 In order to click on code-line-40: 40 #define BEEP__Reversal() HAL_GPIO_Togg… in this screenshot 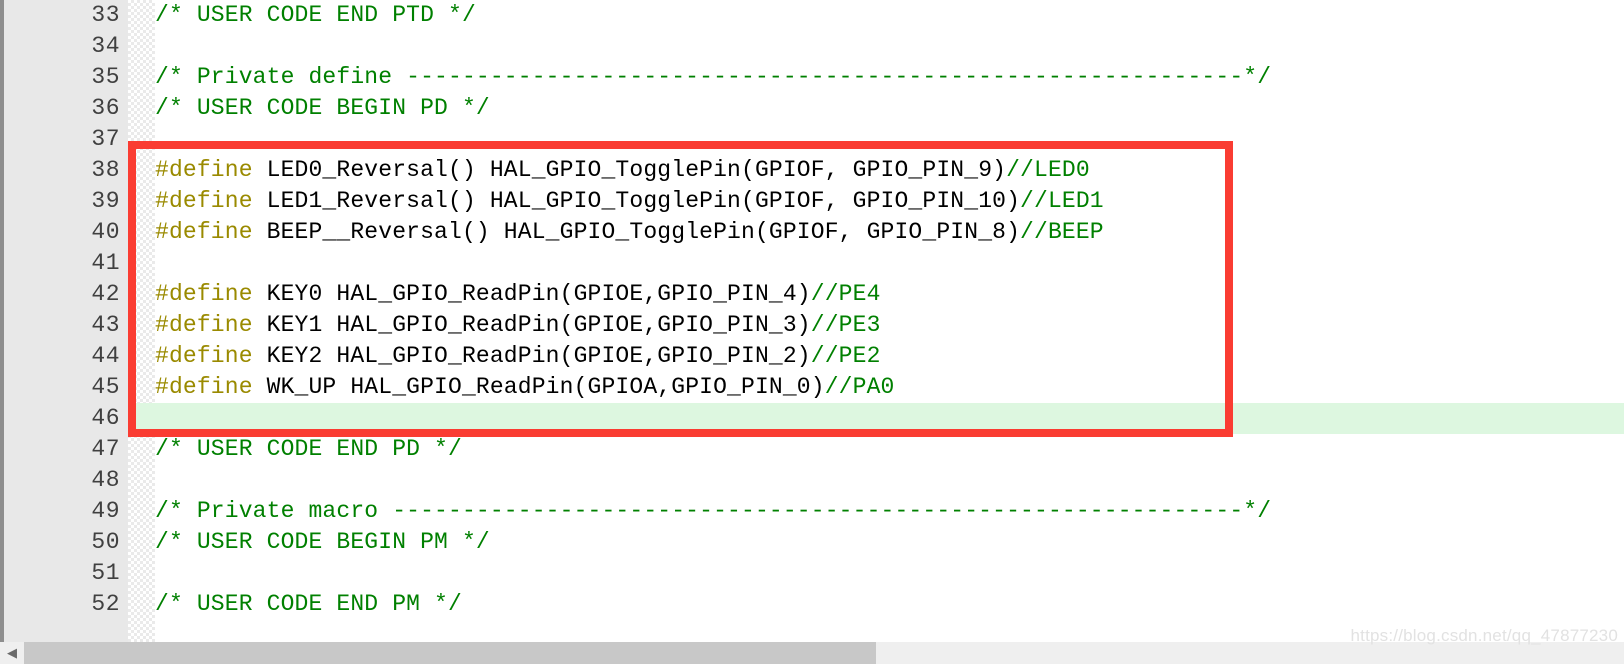, I will do `click(812, 232)`.